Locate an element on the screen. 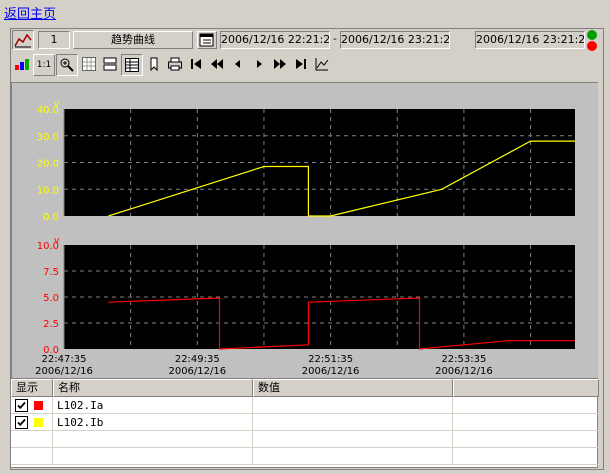 The height and width of the screenshot is (474, 610). y-tick-label: 7.5 is located at coordinates (51, 272).